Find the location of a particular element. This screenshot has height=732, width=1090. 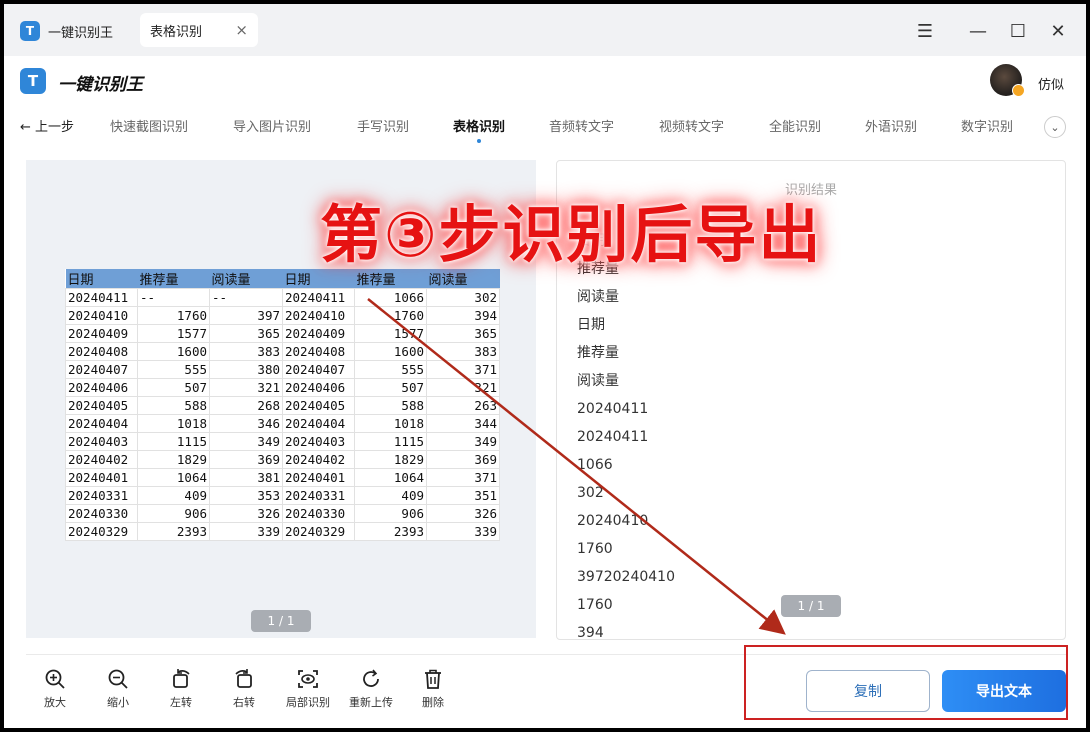

table-cell: 1018 is located at coordinates (390, 423).